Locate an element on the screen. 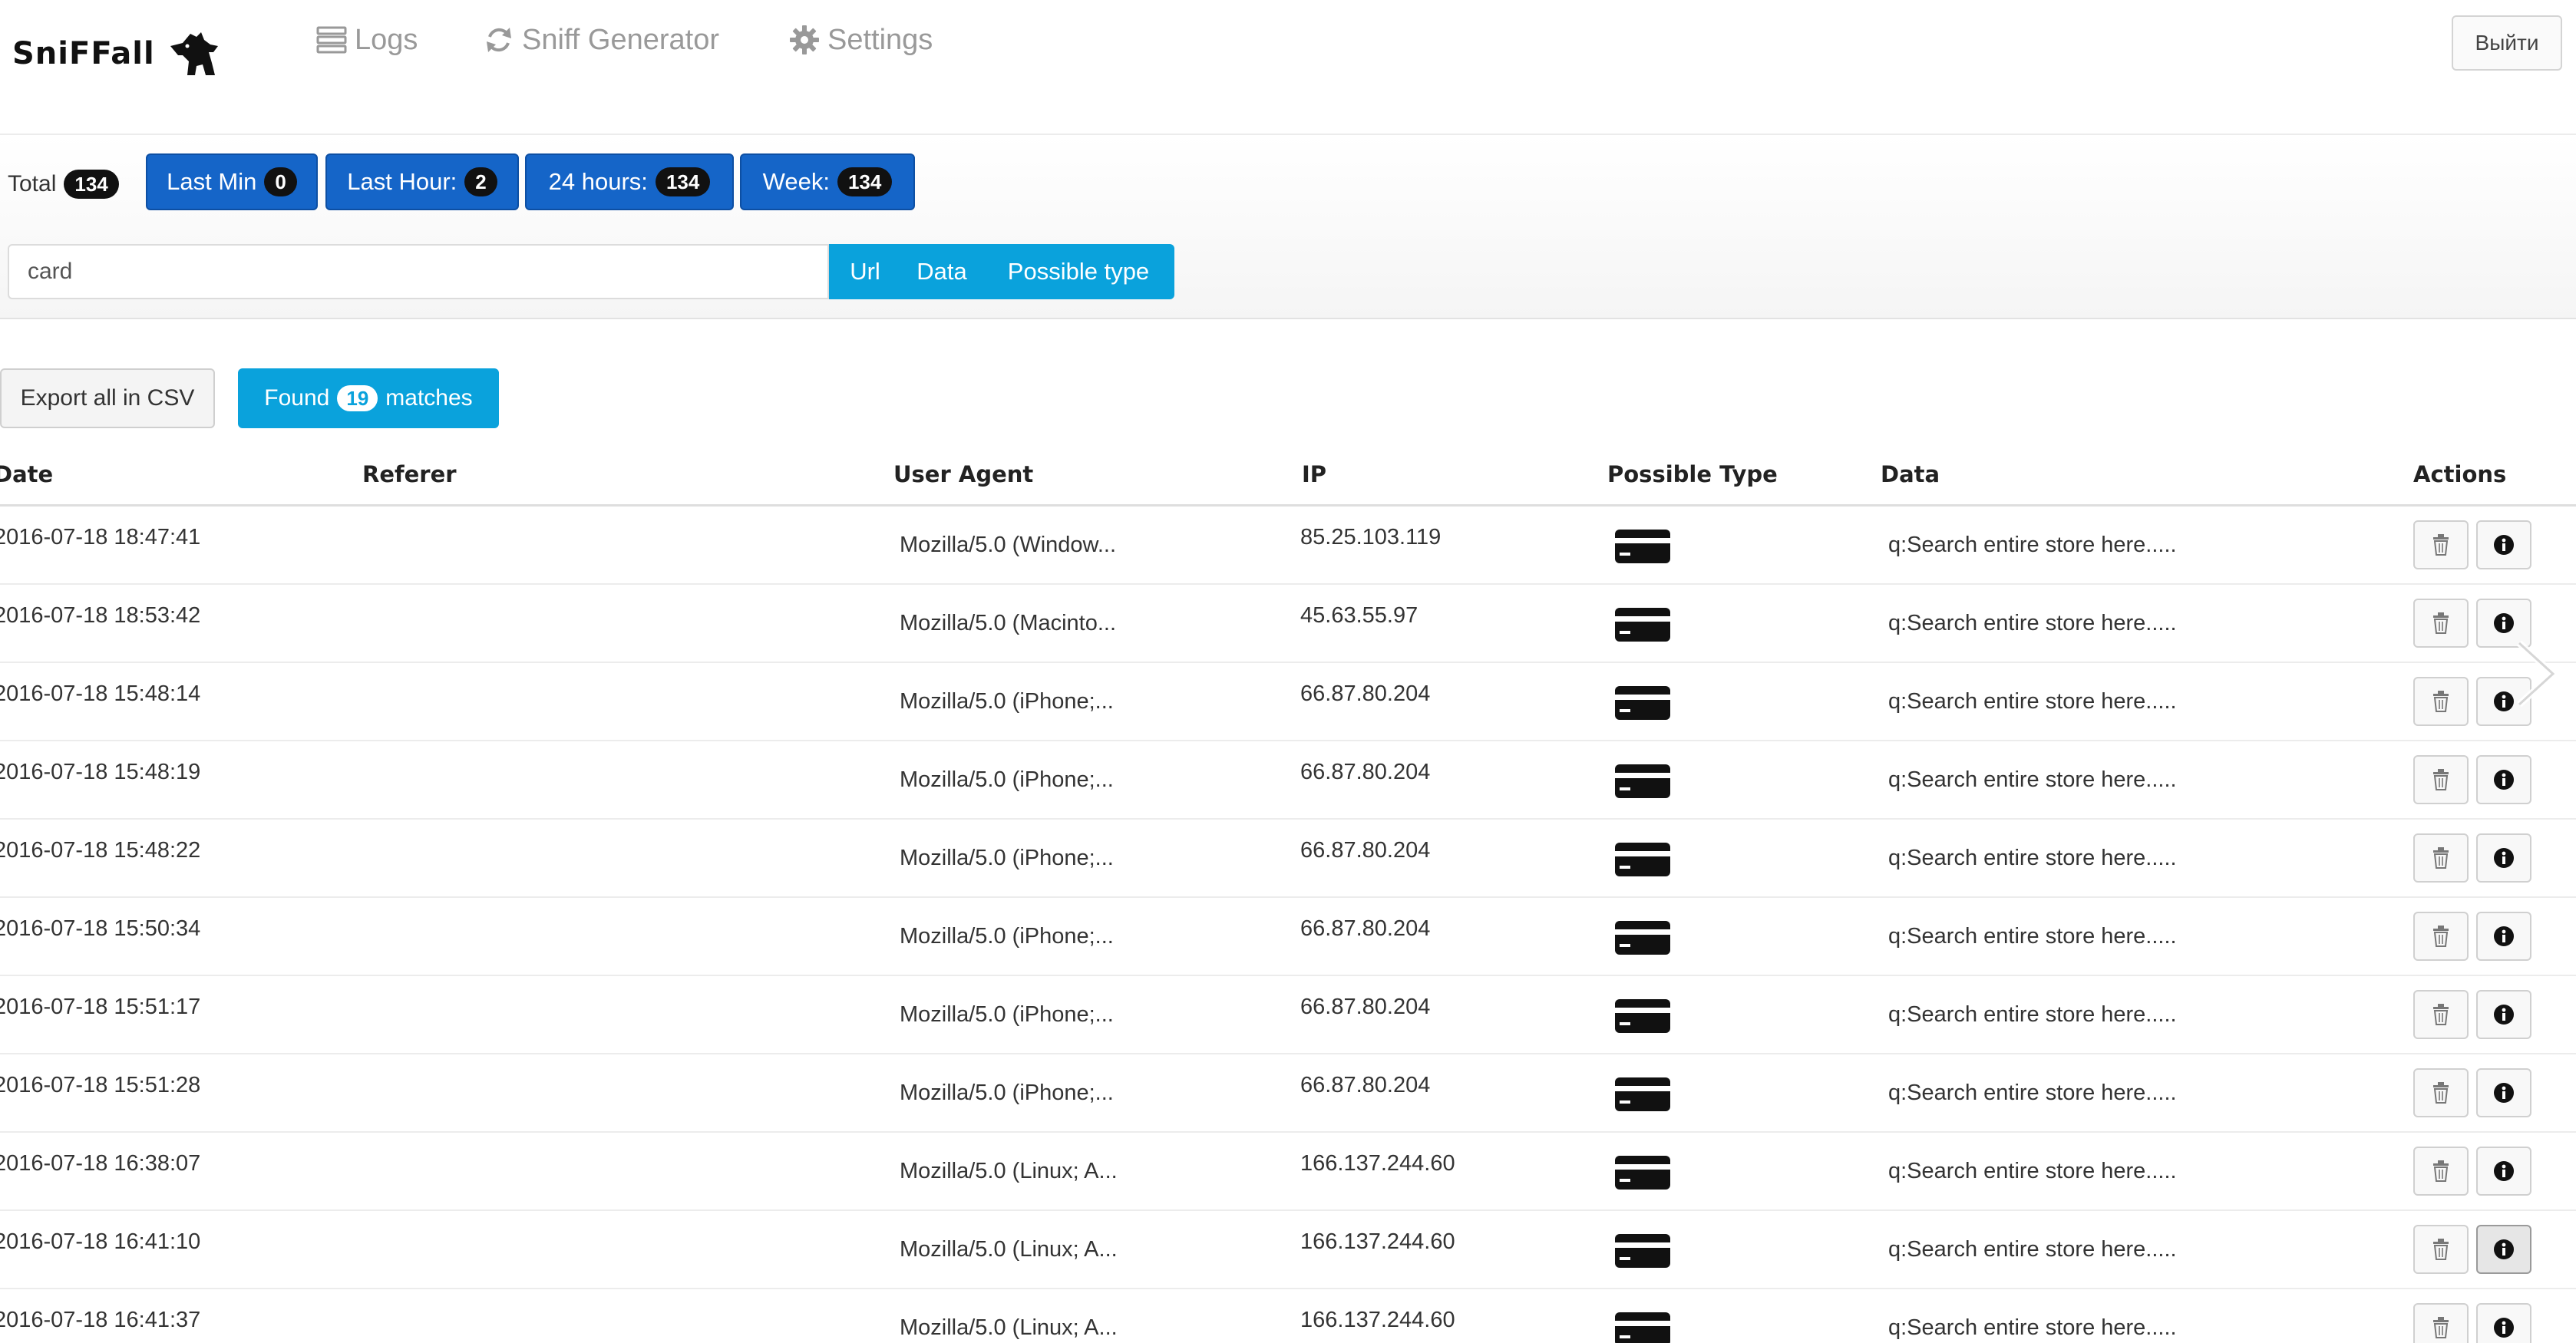  total-badge: 134 is located at coordinates (91, 185).